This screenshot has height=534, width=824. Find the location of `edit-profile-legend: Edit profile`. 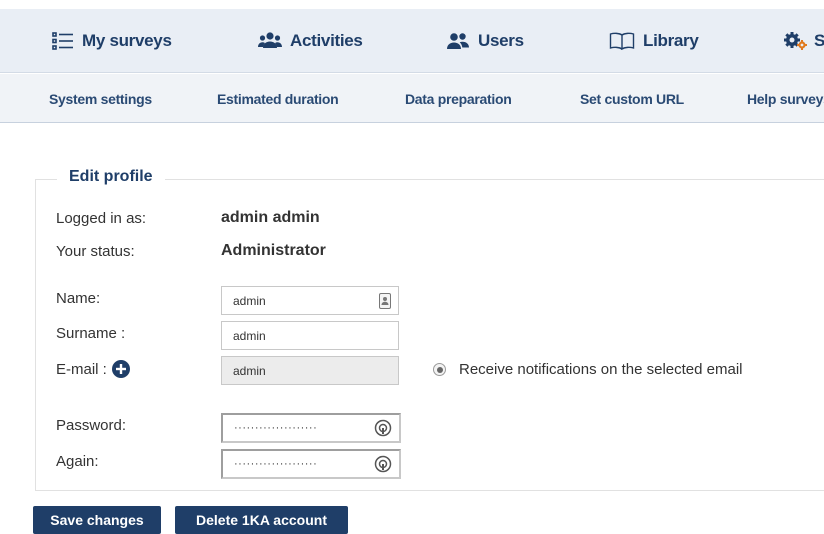

edit-profile-legend: Edit profile is located at coordinates (111, 177).